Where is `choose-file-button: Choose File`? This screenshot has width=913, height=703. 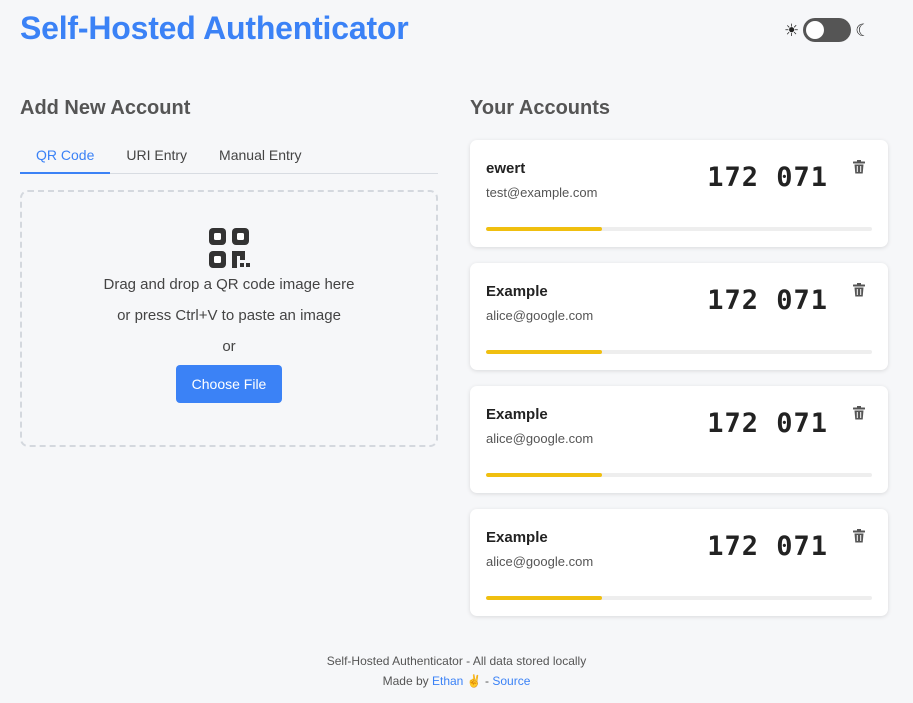
choose-file-button: Choose File is located at coordinates (229, 384).